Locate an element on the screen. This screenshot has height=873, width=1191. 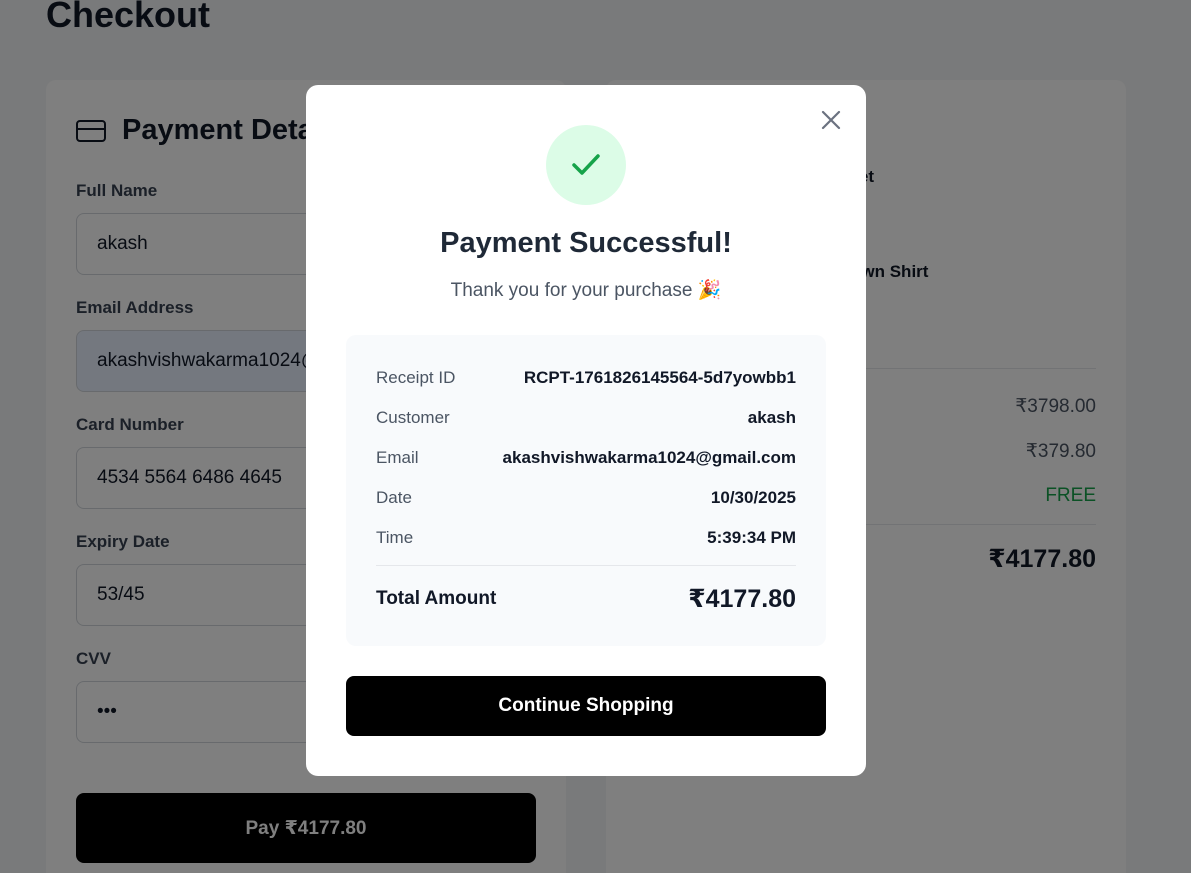
check-icon is located at coordinates (586, 164).